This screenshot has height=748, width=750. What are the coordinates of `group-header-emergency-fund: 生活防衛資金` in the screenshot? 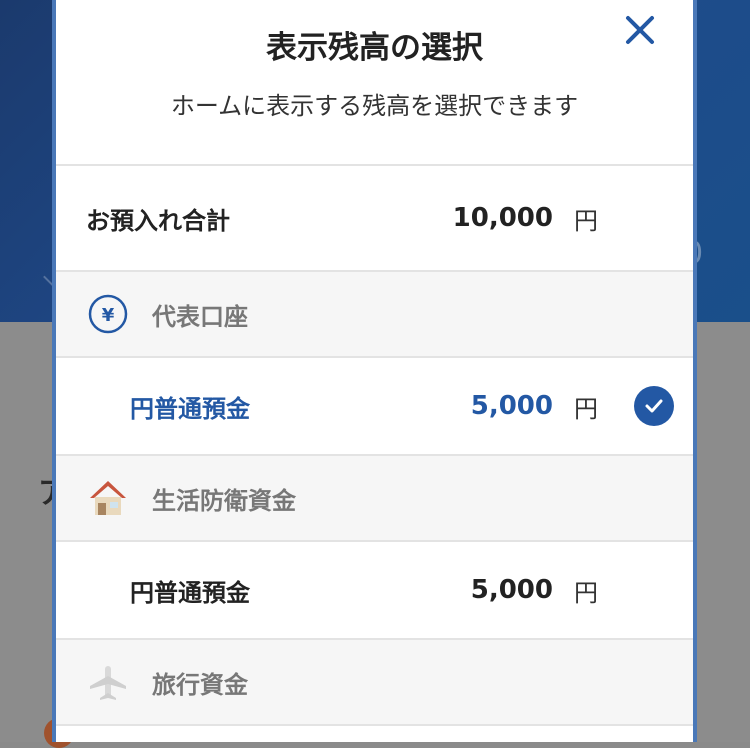 It's located at (374, 499).